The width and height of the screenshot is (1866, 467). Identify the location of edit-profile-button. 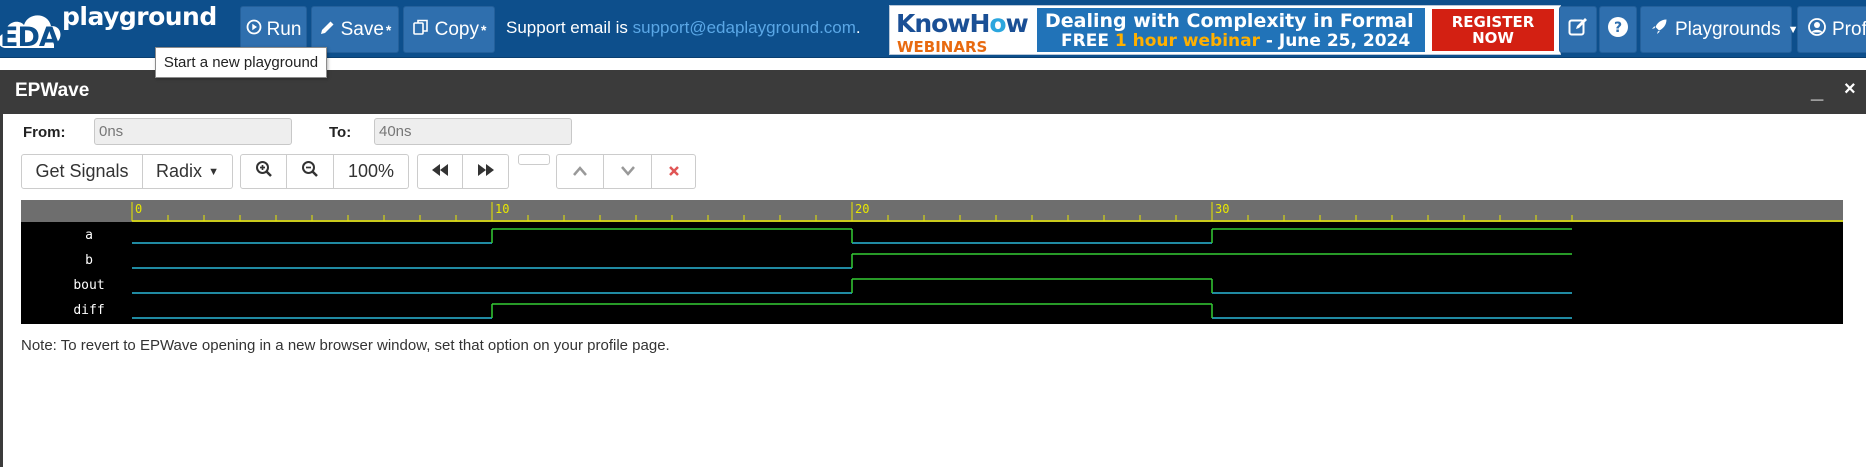
(1578, 29).